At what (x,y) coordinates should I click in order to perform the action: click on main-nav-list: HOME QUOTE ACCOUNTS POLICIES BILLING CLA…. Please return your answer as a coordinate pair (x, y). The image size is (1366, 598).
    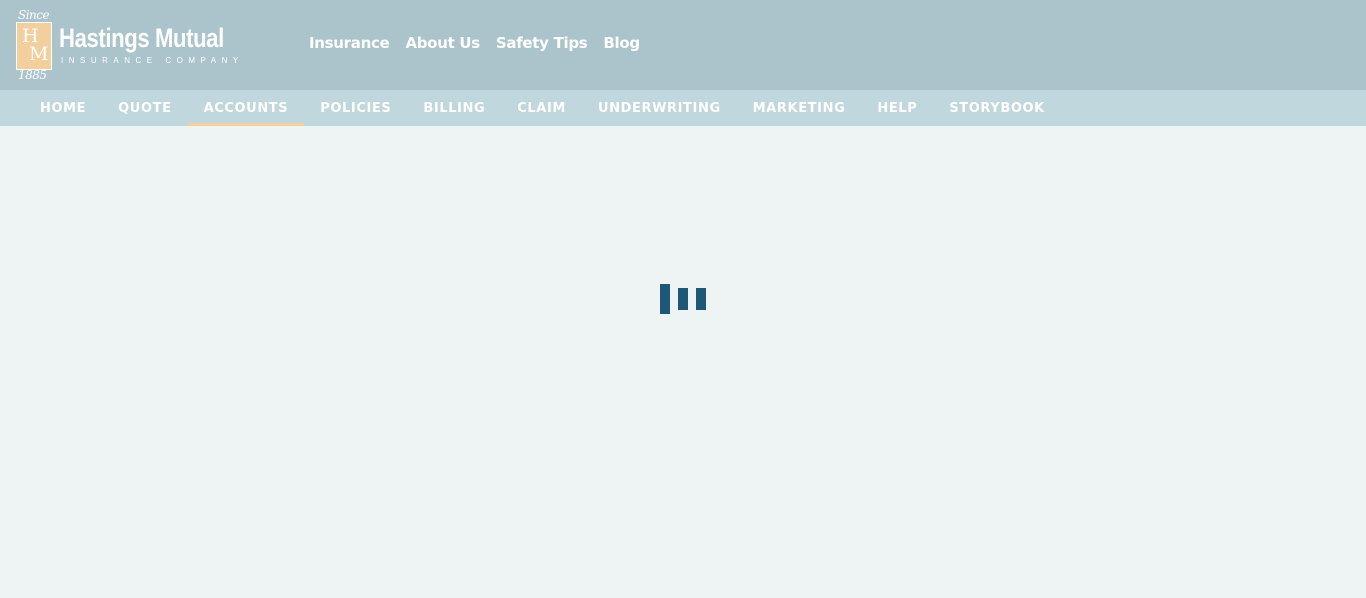
    Looking at the image, I should click on (542, 108).